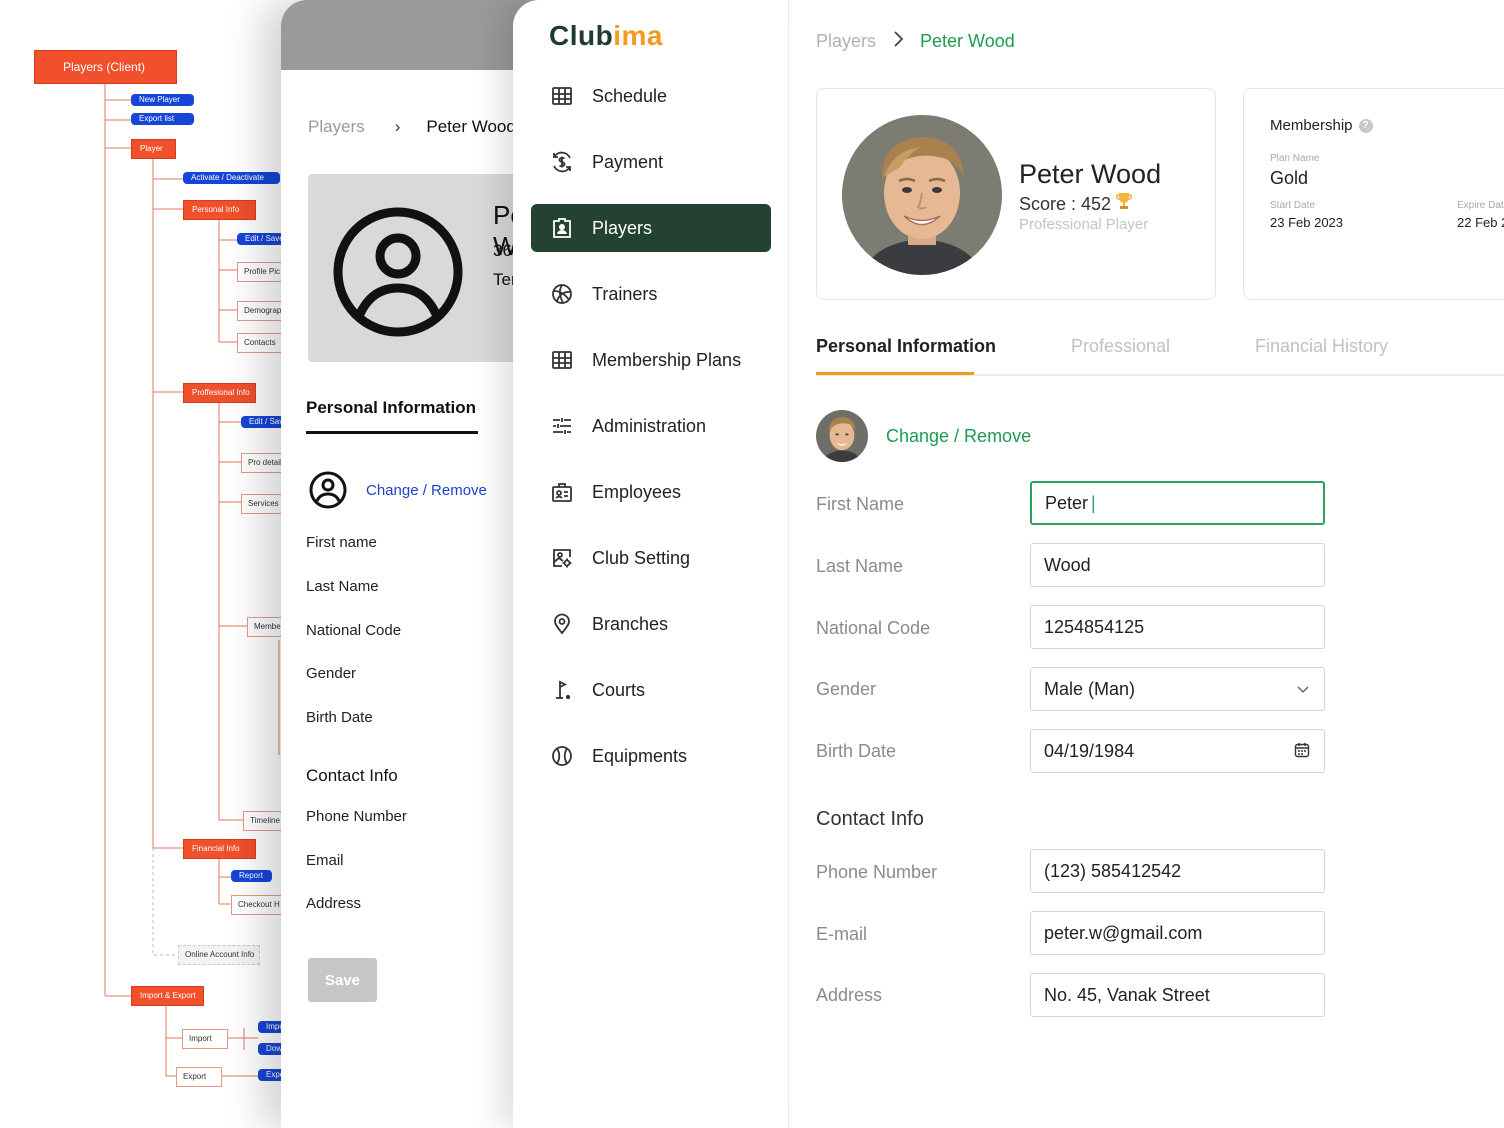 This screenshot has height=1128, width=1504. What do you see at coordinates (651, 690) in the screenshot?
I see `sidebar-item-courts: Courts` at bounding box center [651, 690].